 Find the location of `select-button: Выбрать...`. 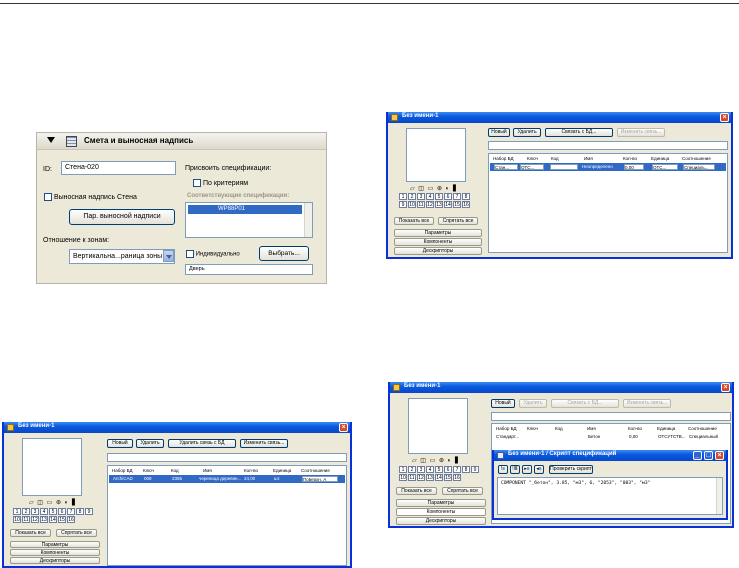

select-button: Выбрать... is located at coordinates (284, 253).